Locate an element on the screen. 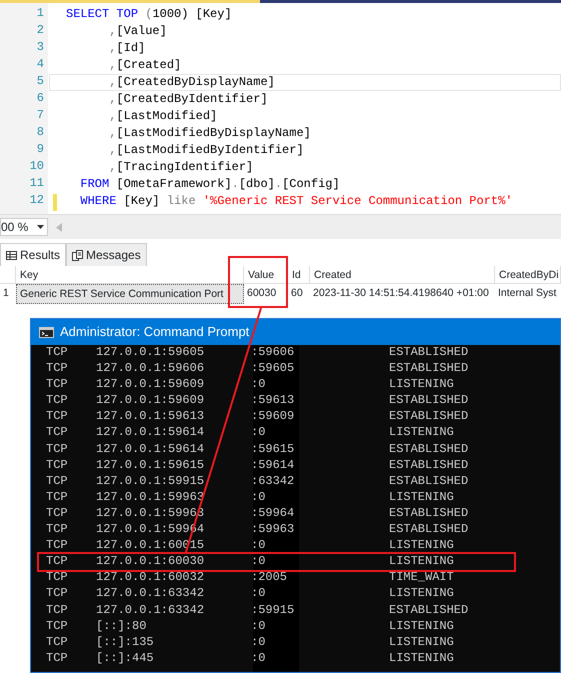 Image resolution: width=561 pixels, height=673 pixels. console-text: :2005 is located at coordinates (269, 578).